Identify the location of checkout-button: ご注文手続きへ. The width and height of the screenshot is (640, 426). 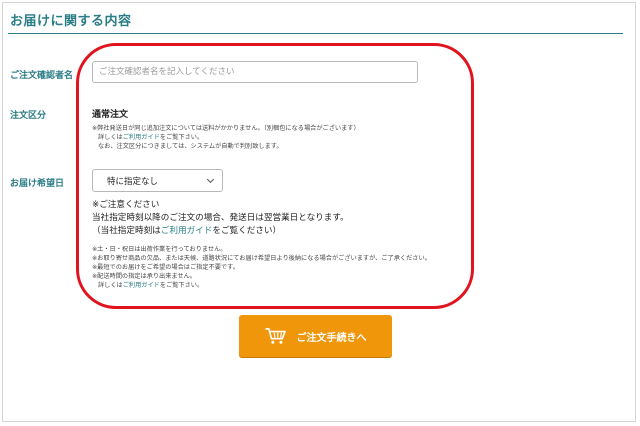
(315, 336).